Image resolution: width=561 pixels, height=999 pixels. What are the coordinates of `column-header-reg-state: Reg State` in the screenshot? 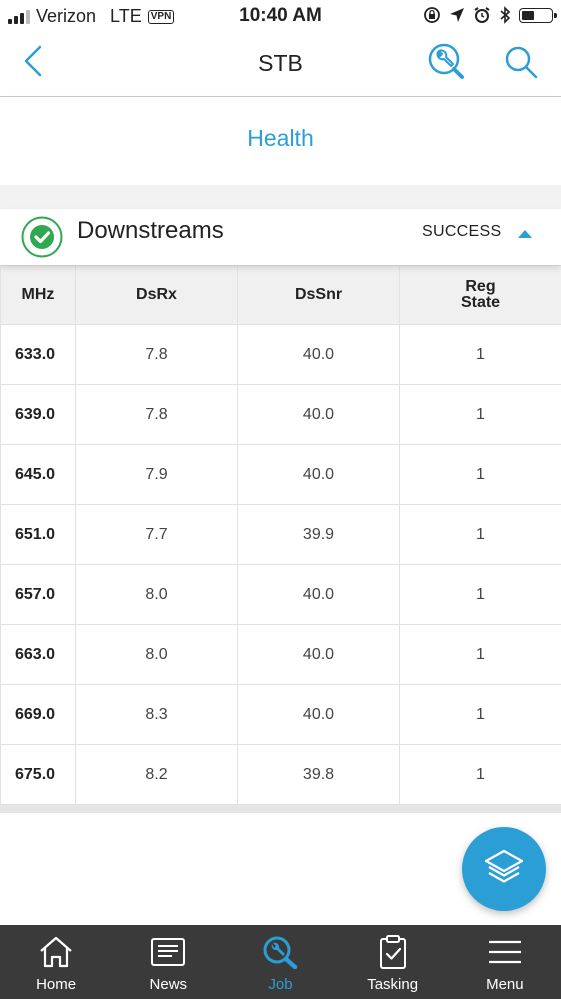 It's located at (480, 295).